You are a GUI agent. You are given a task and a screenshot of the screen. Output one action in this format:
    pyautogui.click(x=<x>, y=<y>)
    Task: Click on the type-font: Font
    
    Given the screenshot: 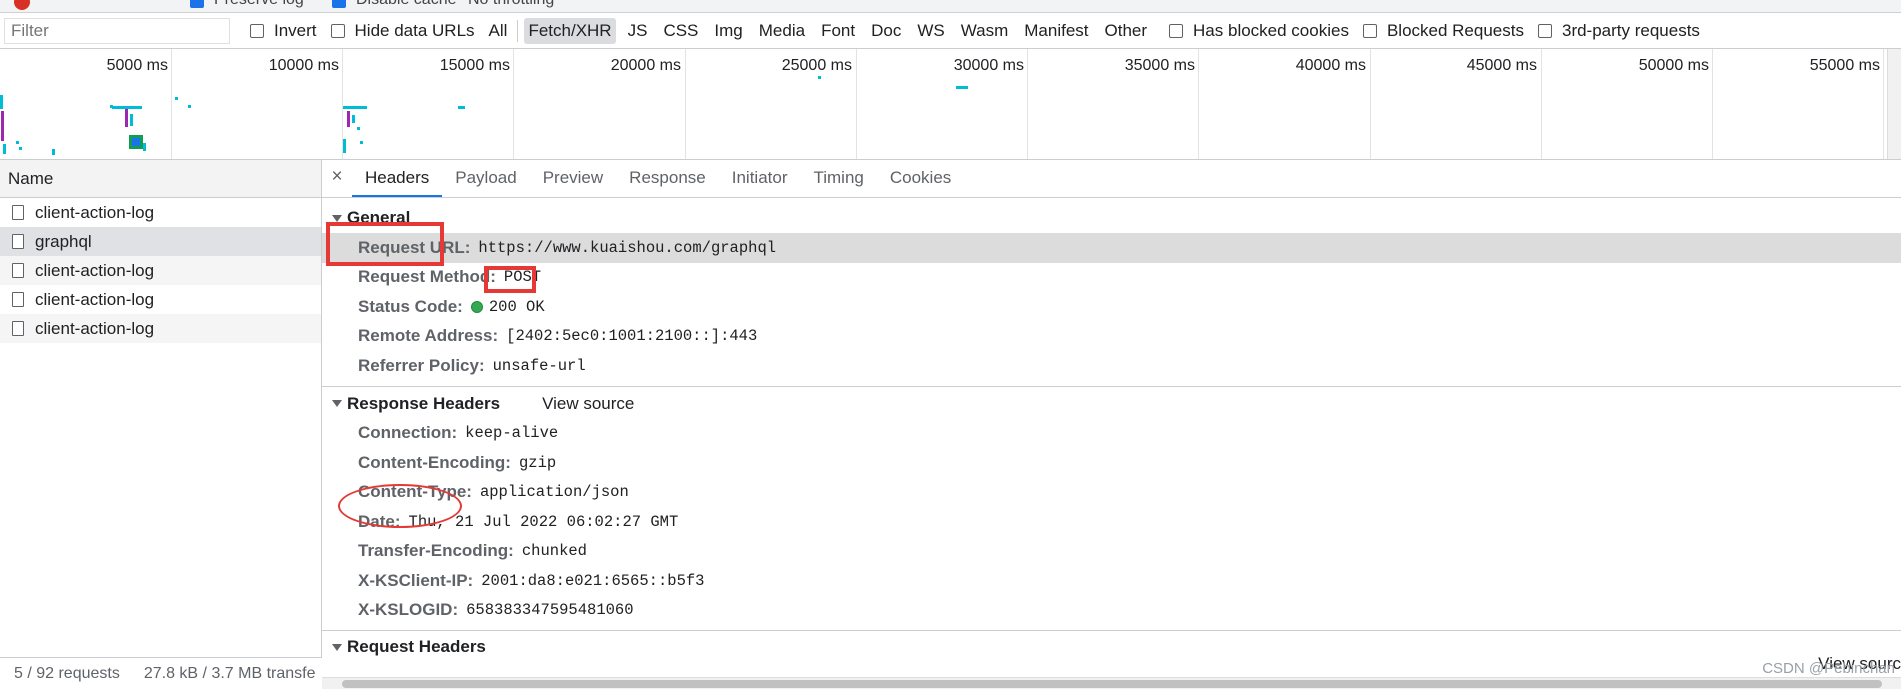 What is the action you would take?
    pyautogui.click(x=838, y=31)
    